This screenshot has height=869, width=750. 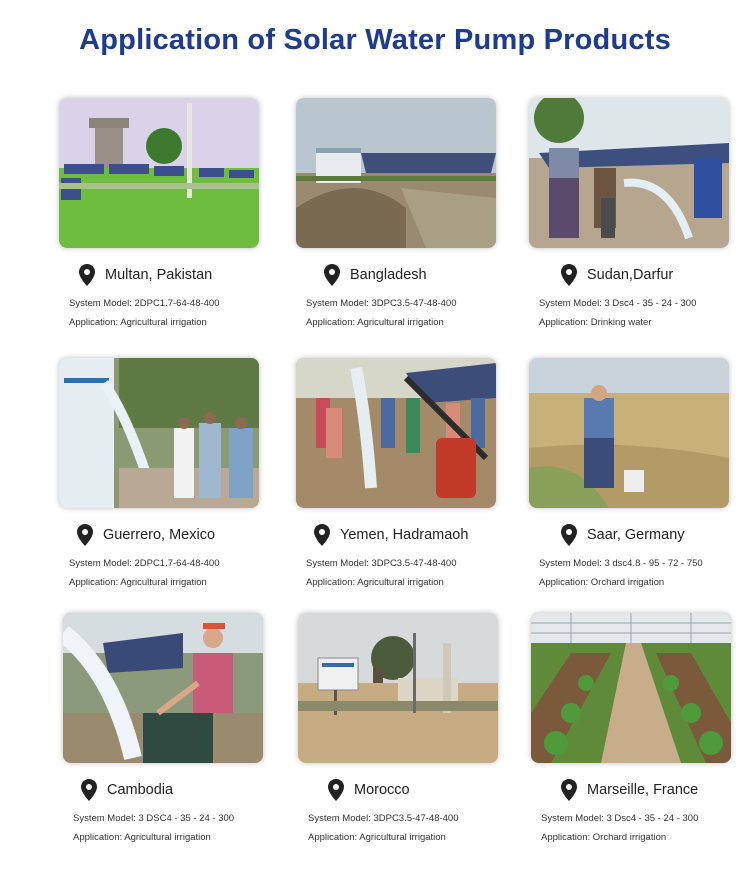 I want to click on location-row: Multan, Pakistan, so click(x=145, y=275).